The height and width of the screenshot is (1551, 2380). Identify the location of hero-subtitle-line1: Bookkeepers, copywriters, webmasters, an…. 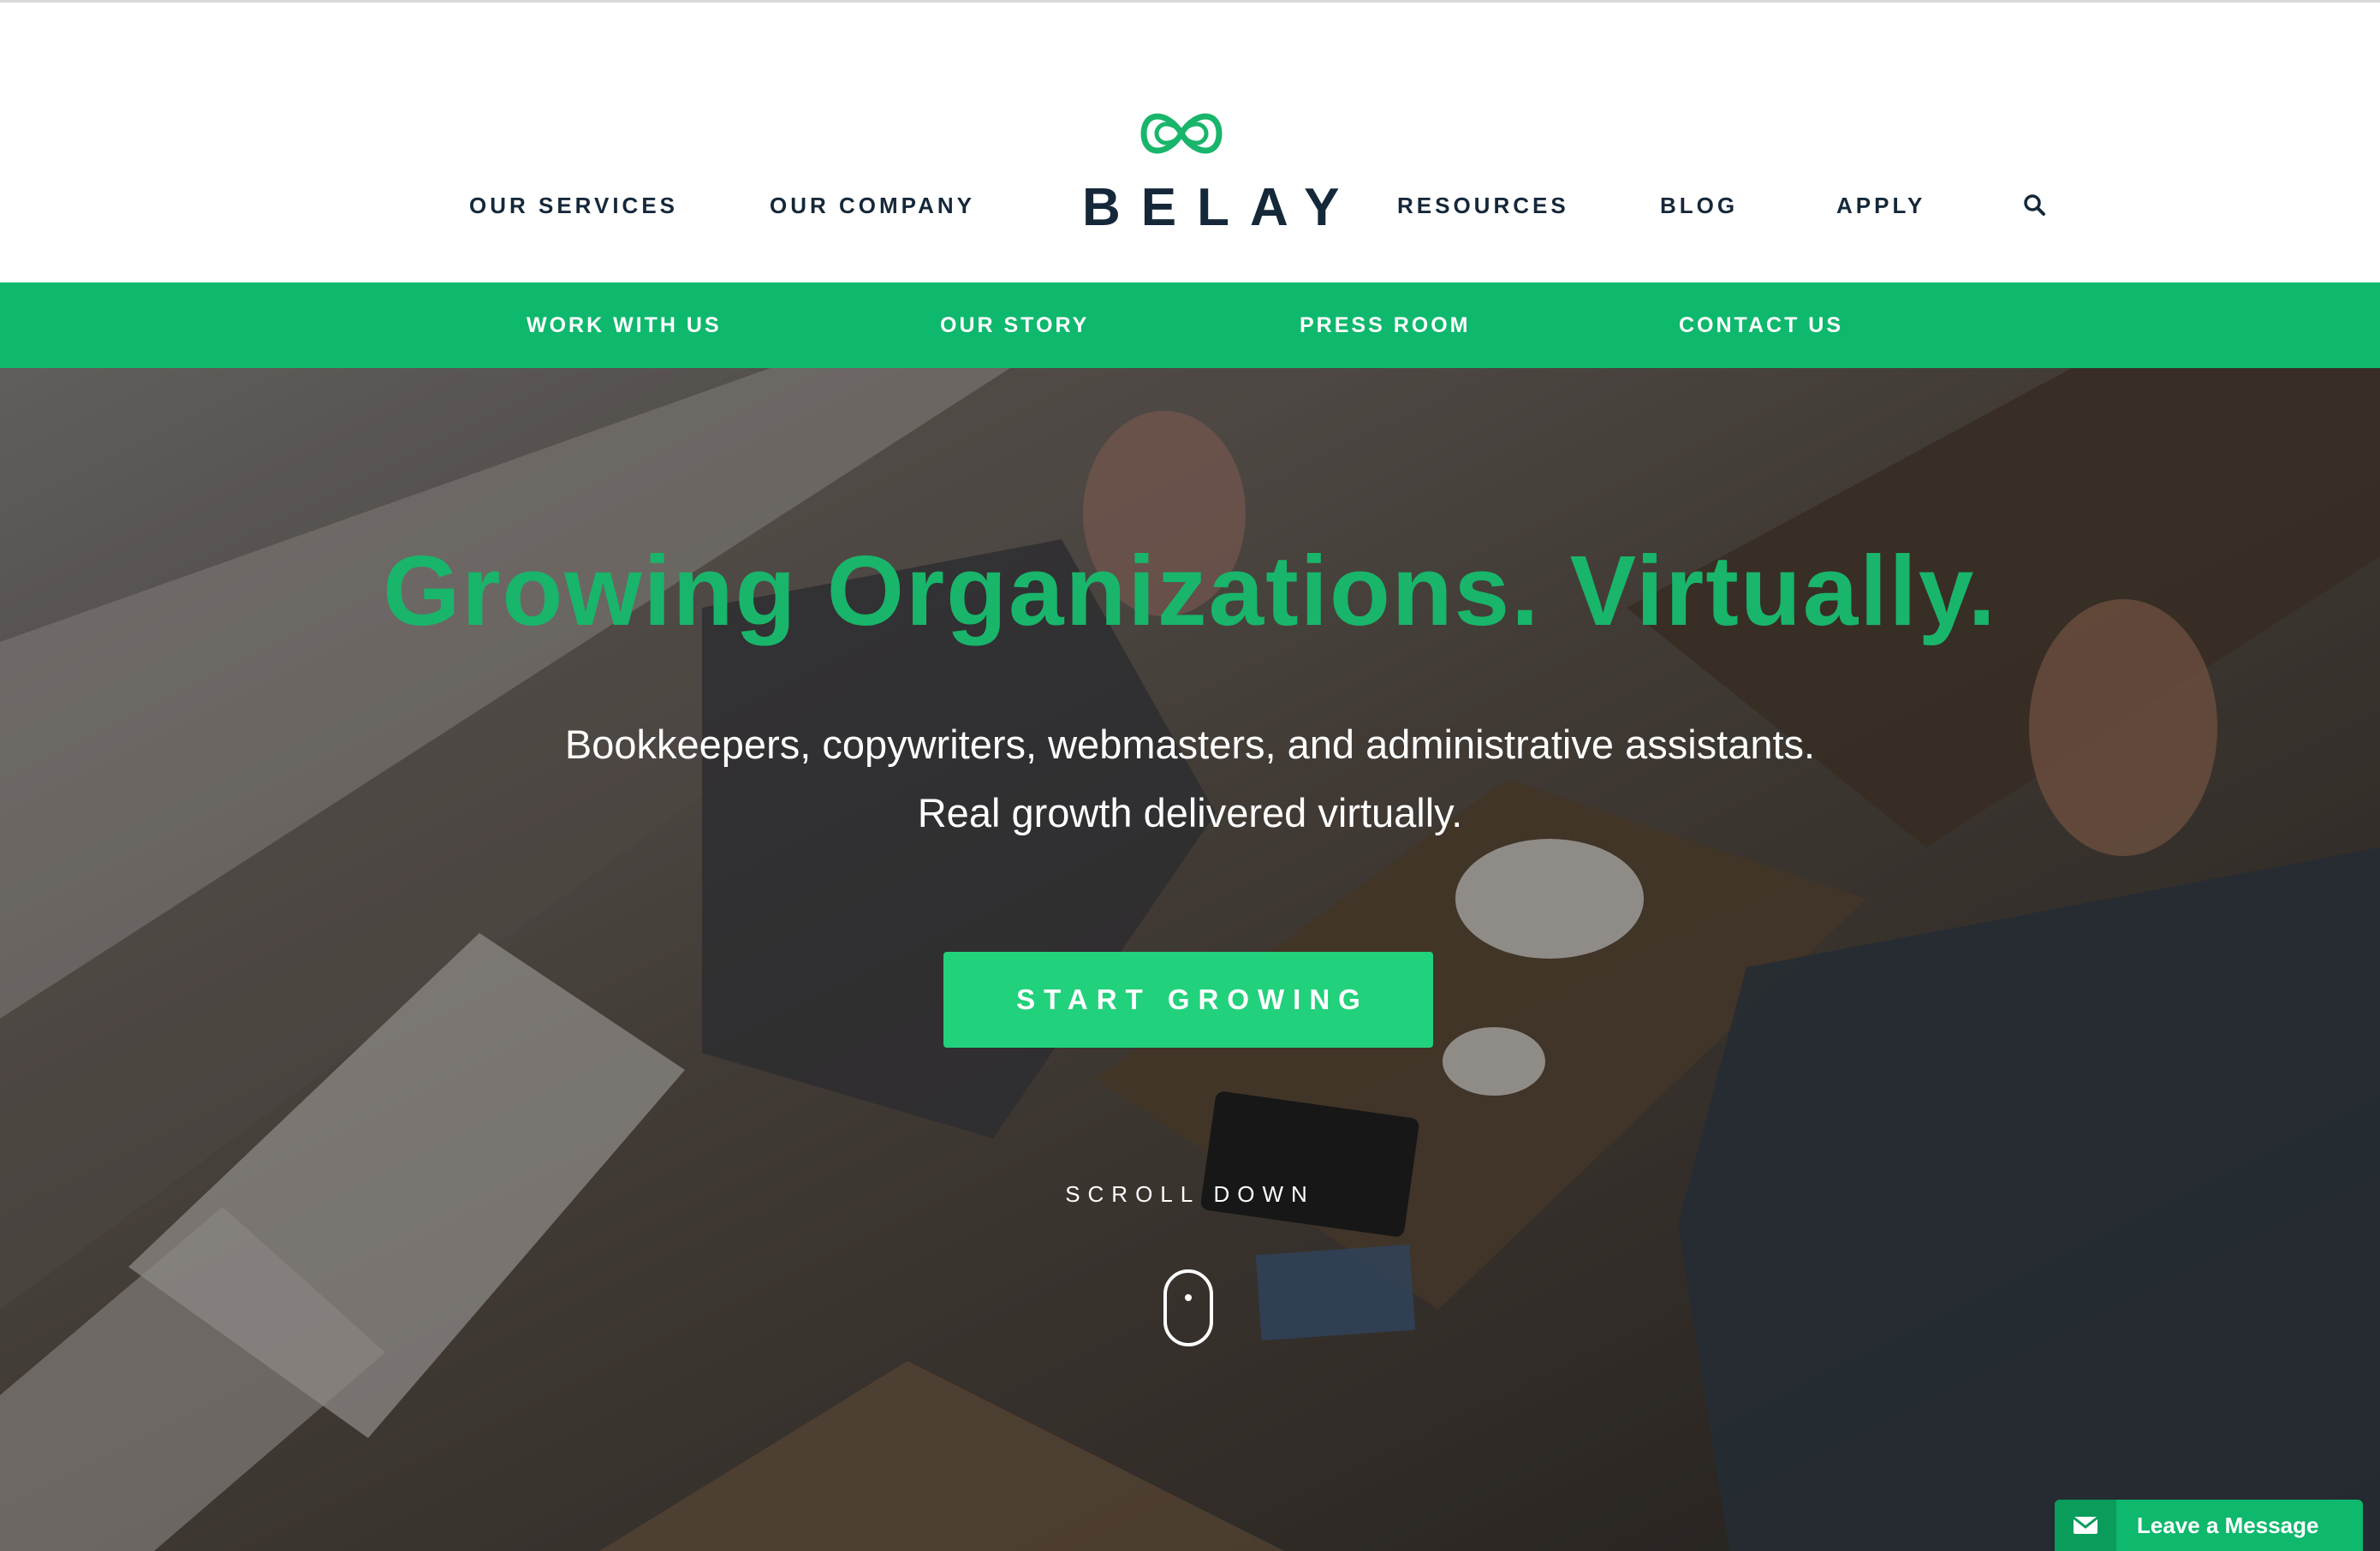
(1190, 745).